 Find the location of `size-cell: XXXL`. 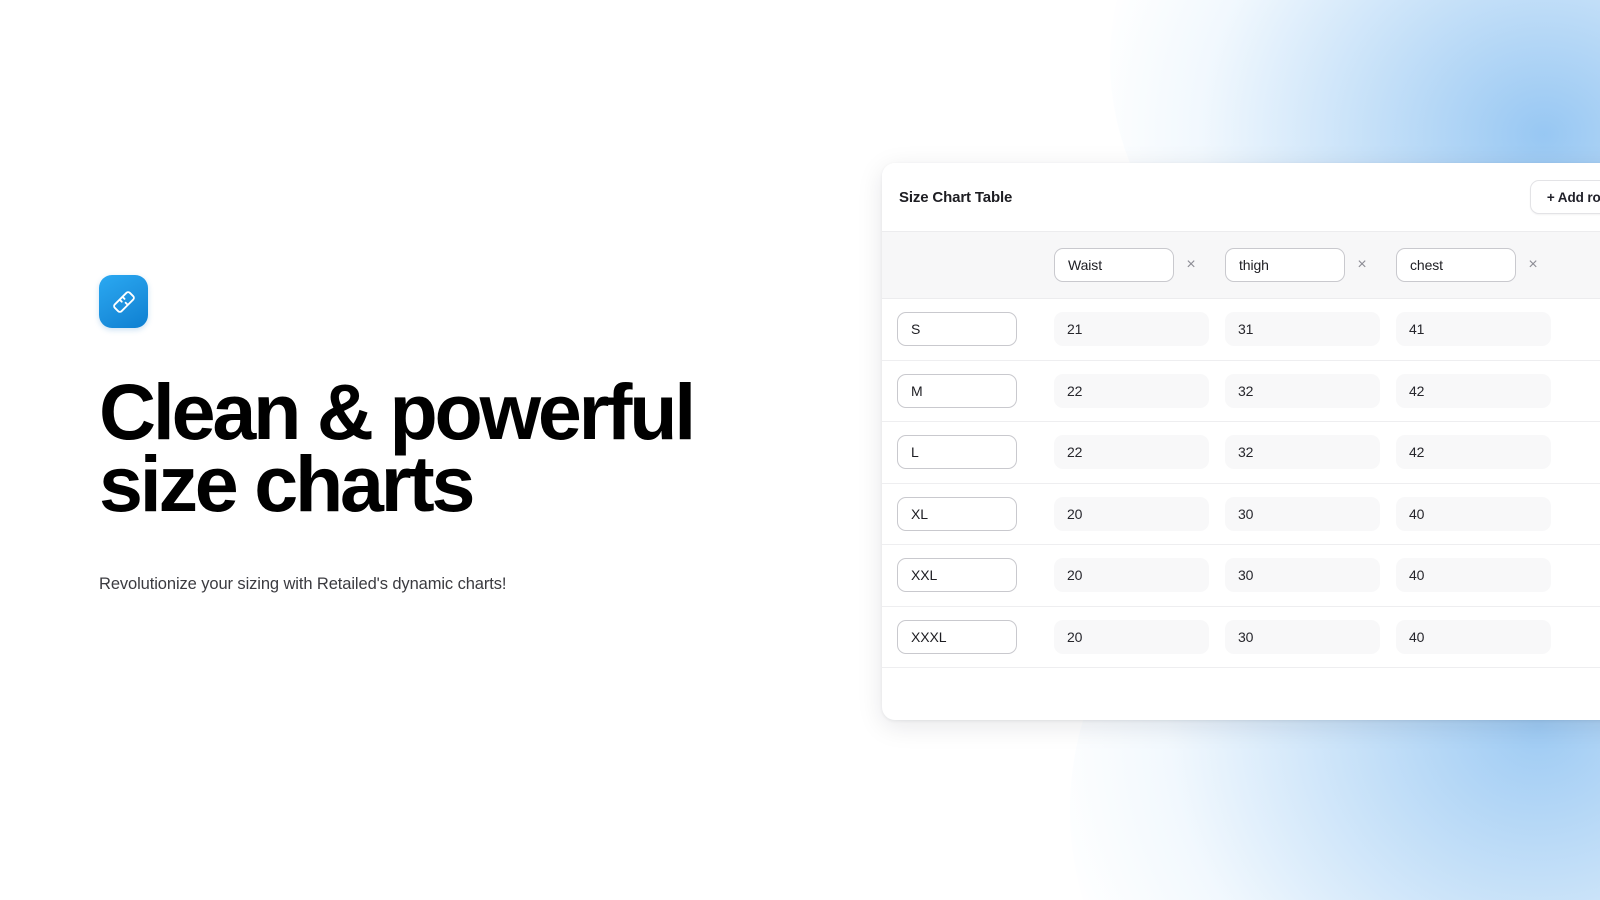

size-cell: XXXL is located at coordinates (968, 636).